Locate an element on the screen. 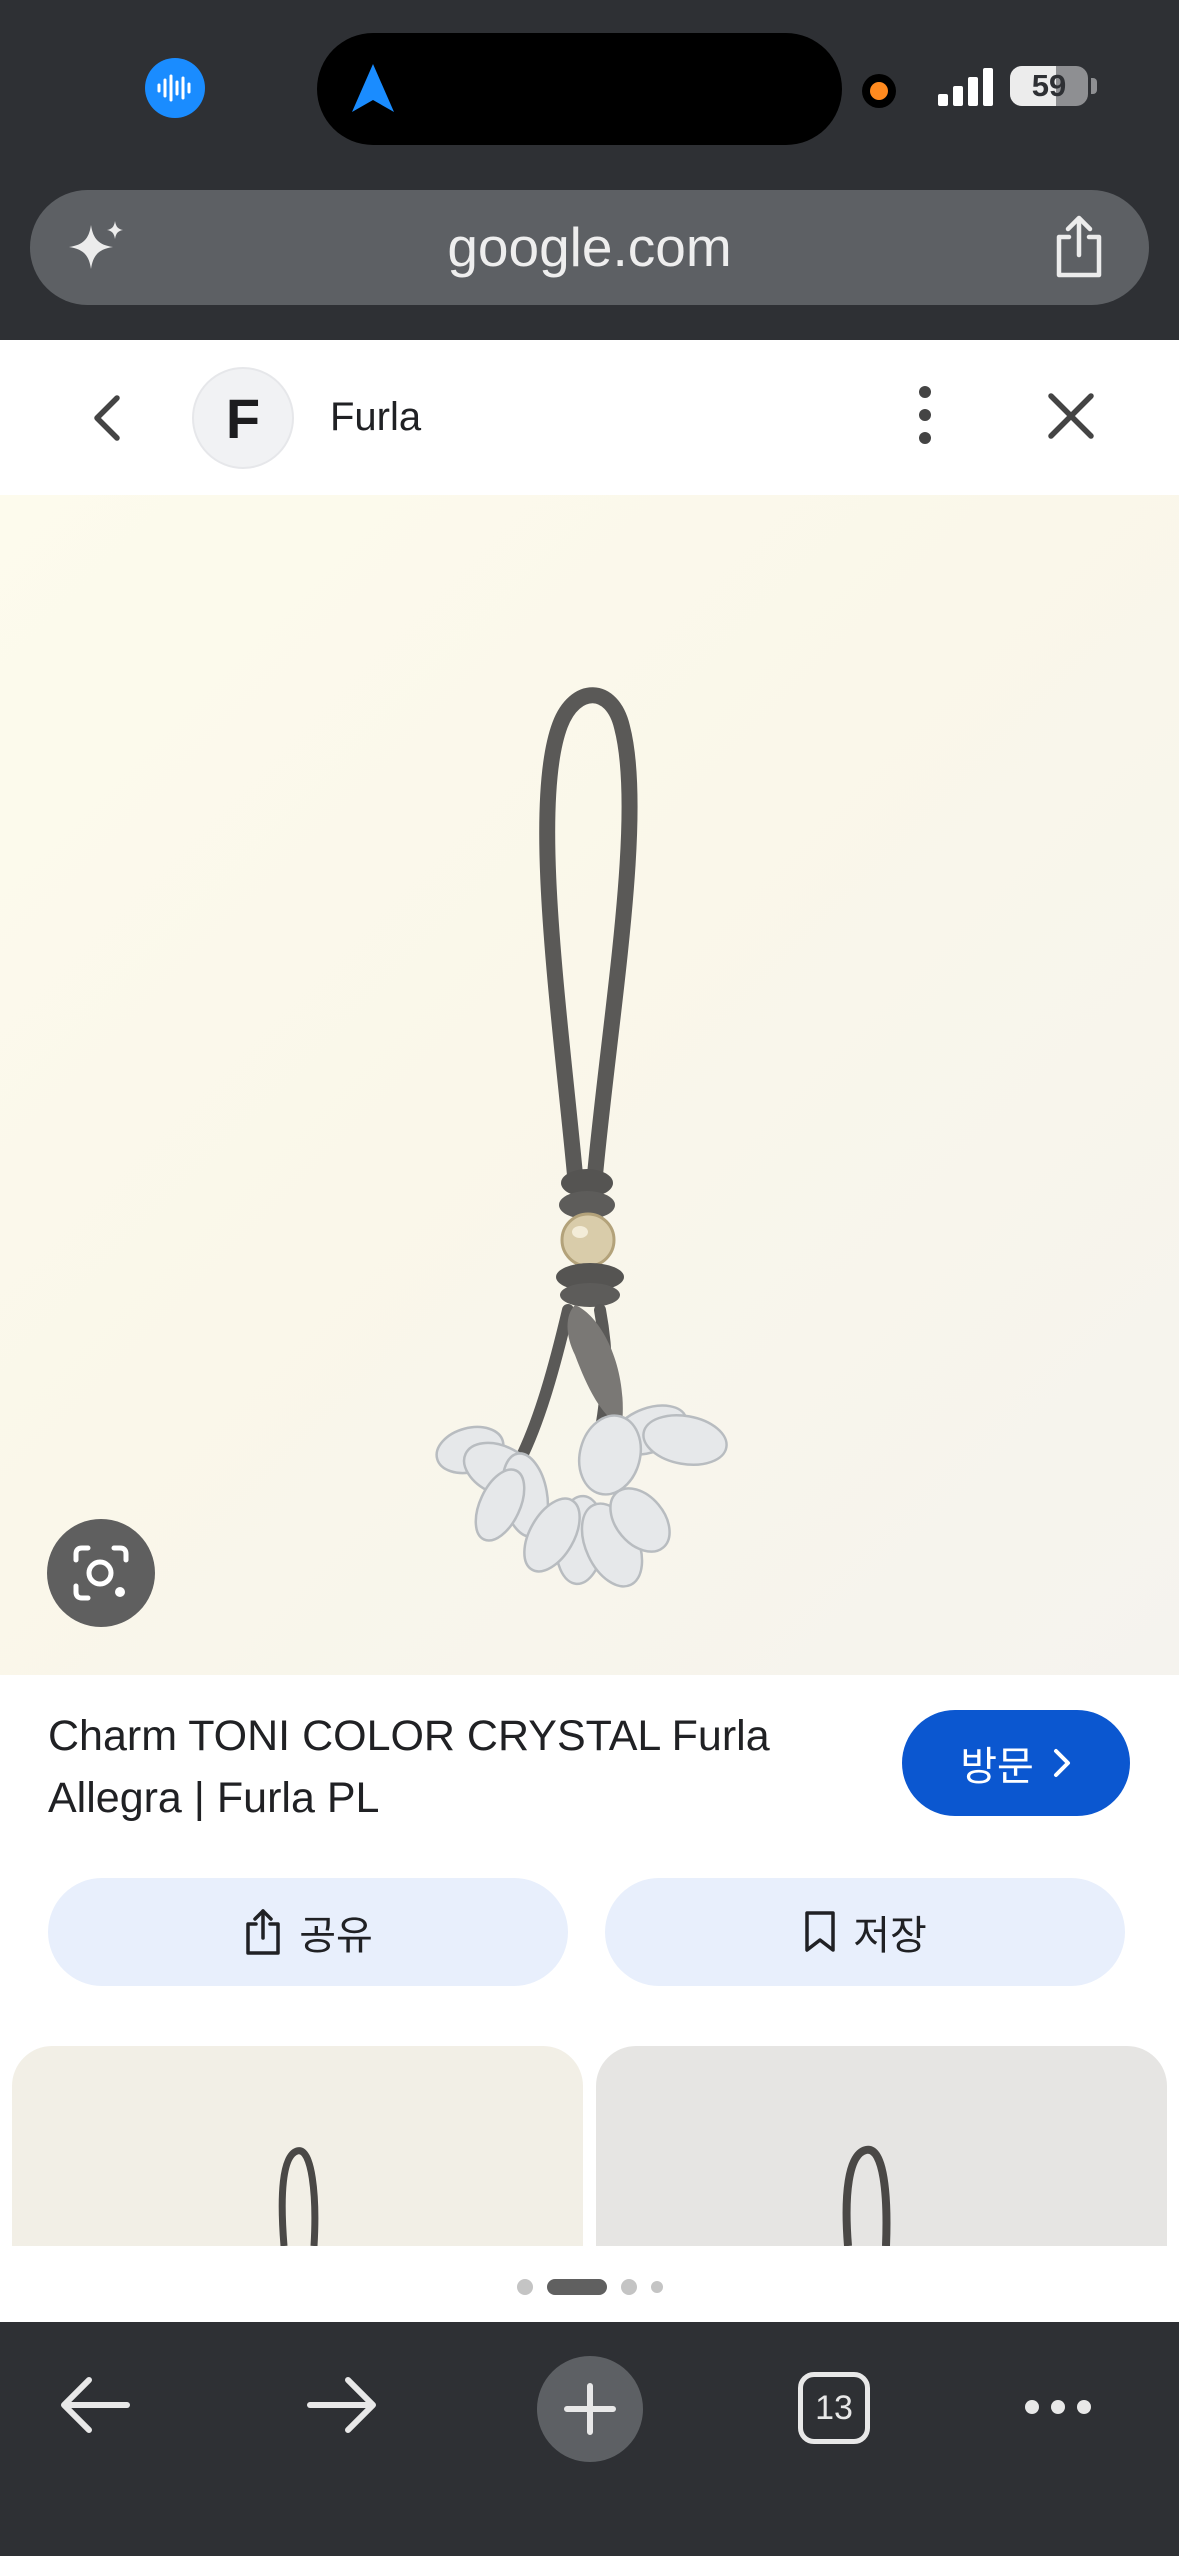 The height and width of the screenshot is (2556, 1179). voice-assistant-icon is located at coordinates (175, 88).